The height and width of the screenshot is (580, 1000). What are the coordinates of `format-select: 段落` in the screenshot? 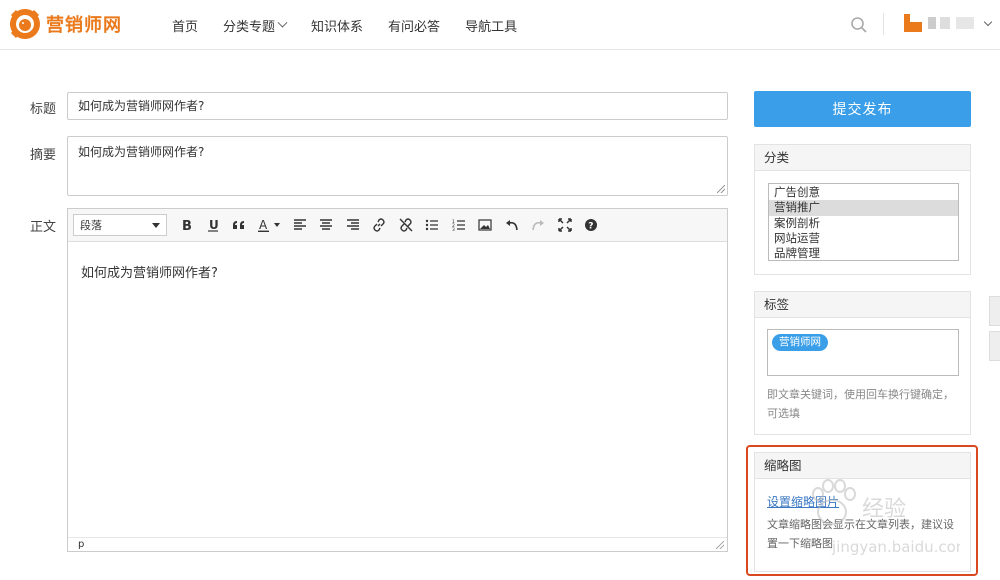 It's located at (120, 225).